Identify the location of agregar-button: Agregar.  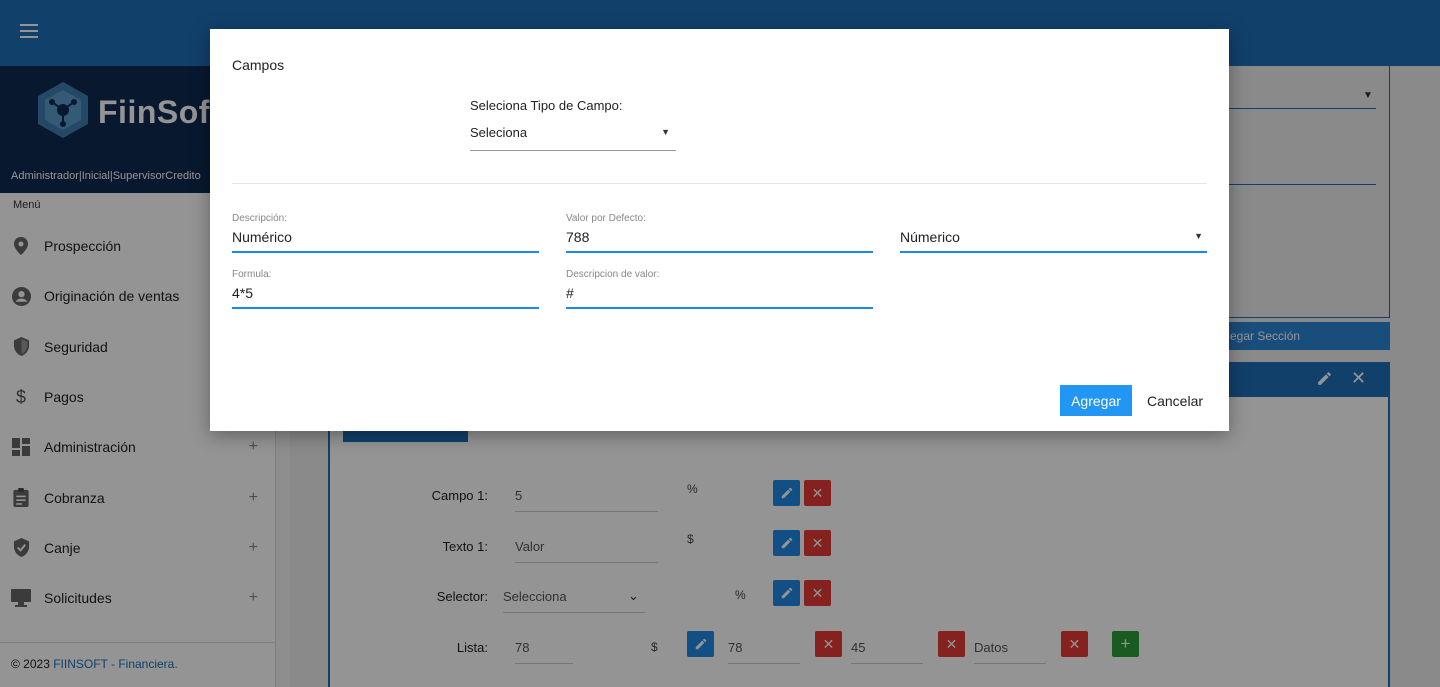
(1096, 400).